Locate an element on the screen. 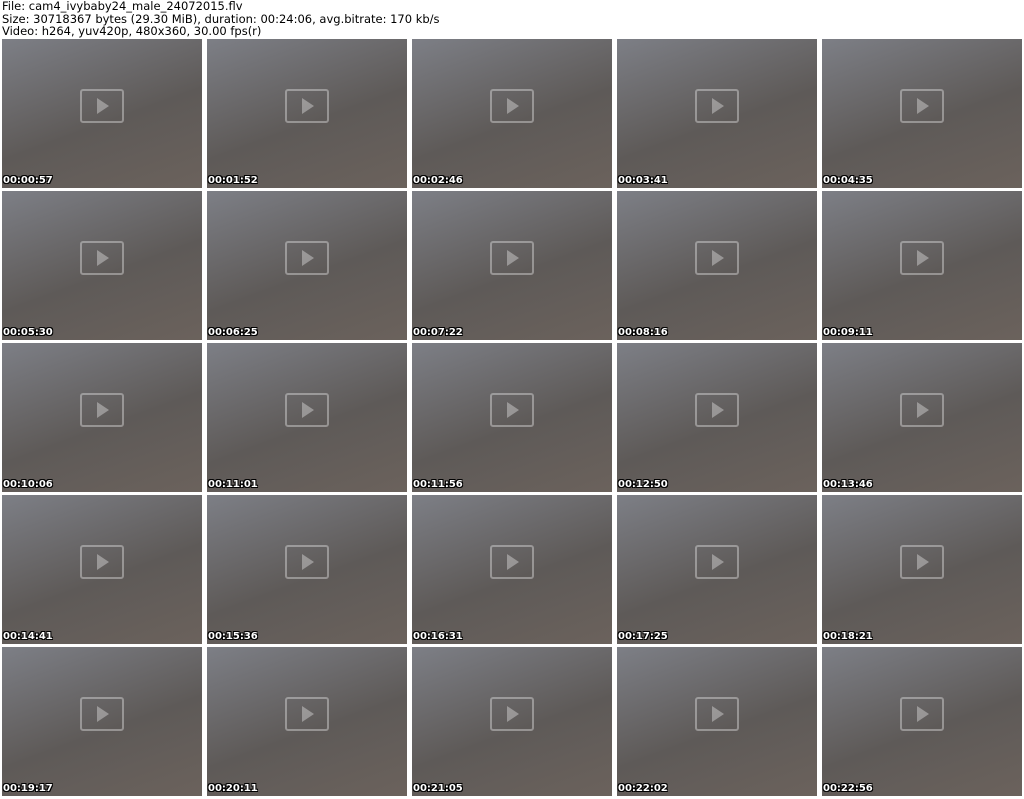 The width and height of the screenshot is (1024, 799). thumbnail-timestamp: 00:20:11 is located at coordinates (233, 788).